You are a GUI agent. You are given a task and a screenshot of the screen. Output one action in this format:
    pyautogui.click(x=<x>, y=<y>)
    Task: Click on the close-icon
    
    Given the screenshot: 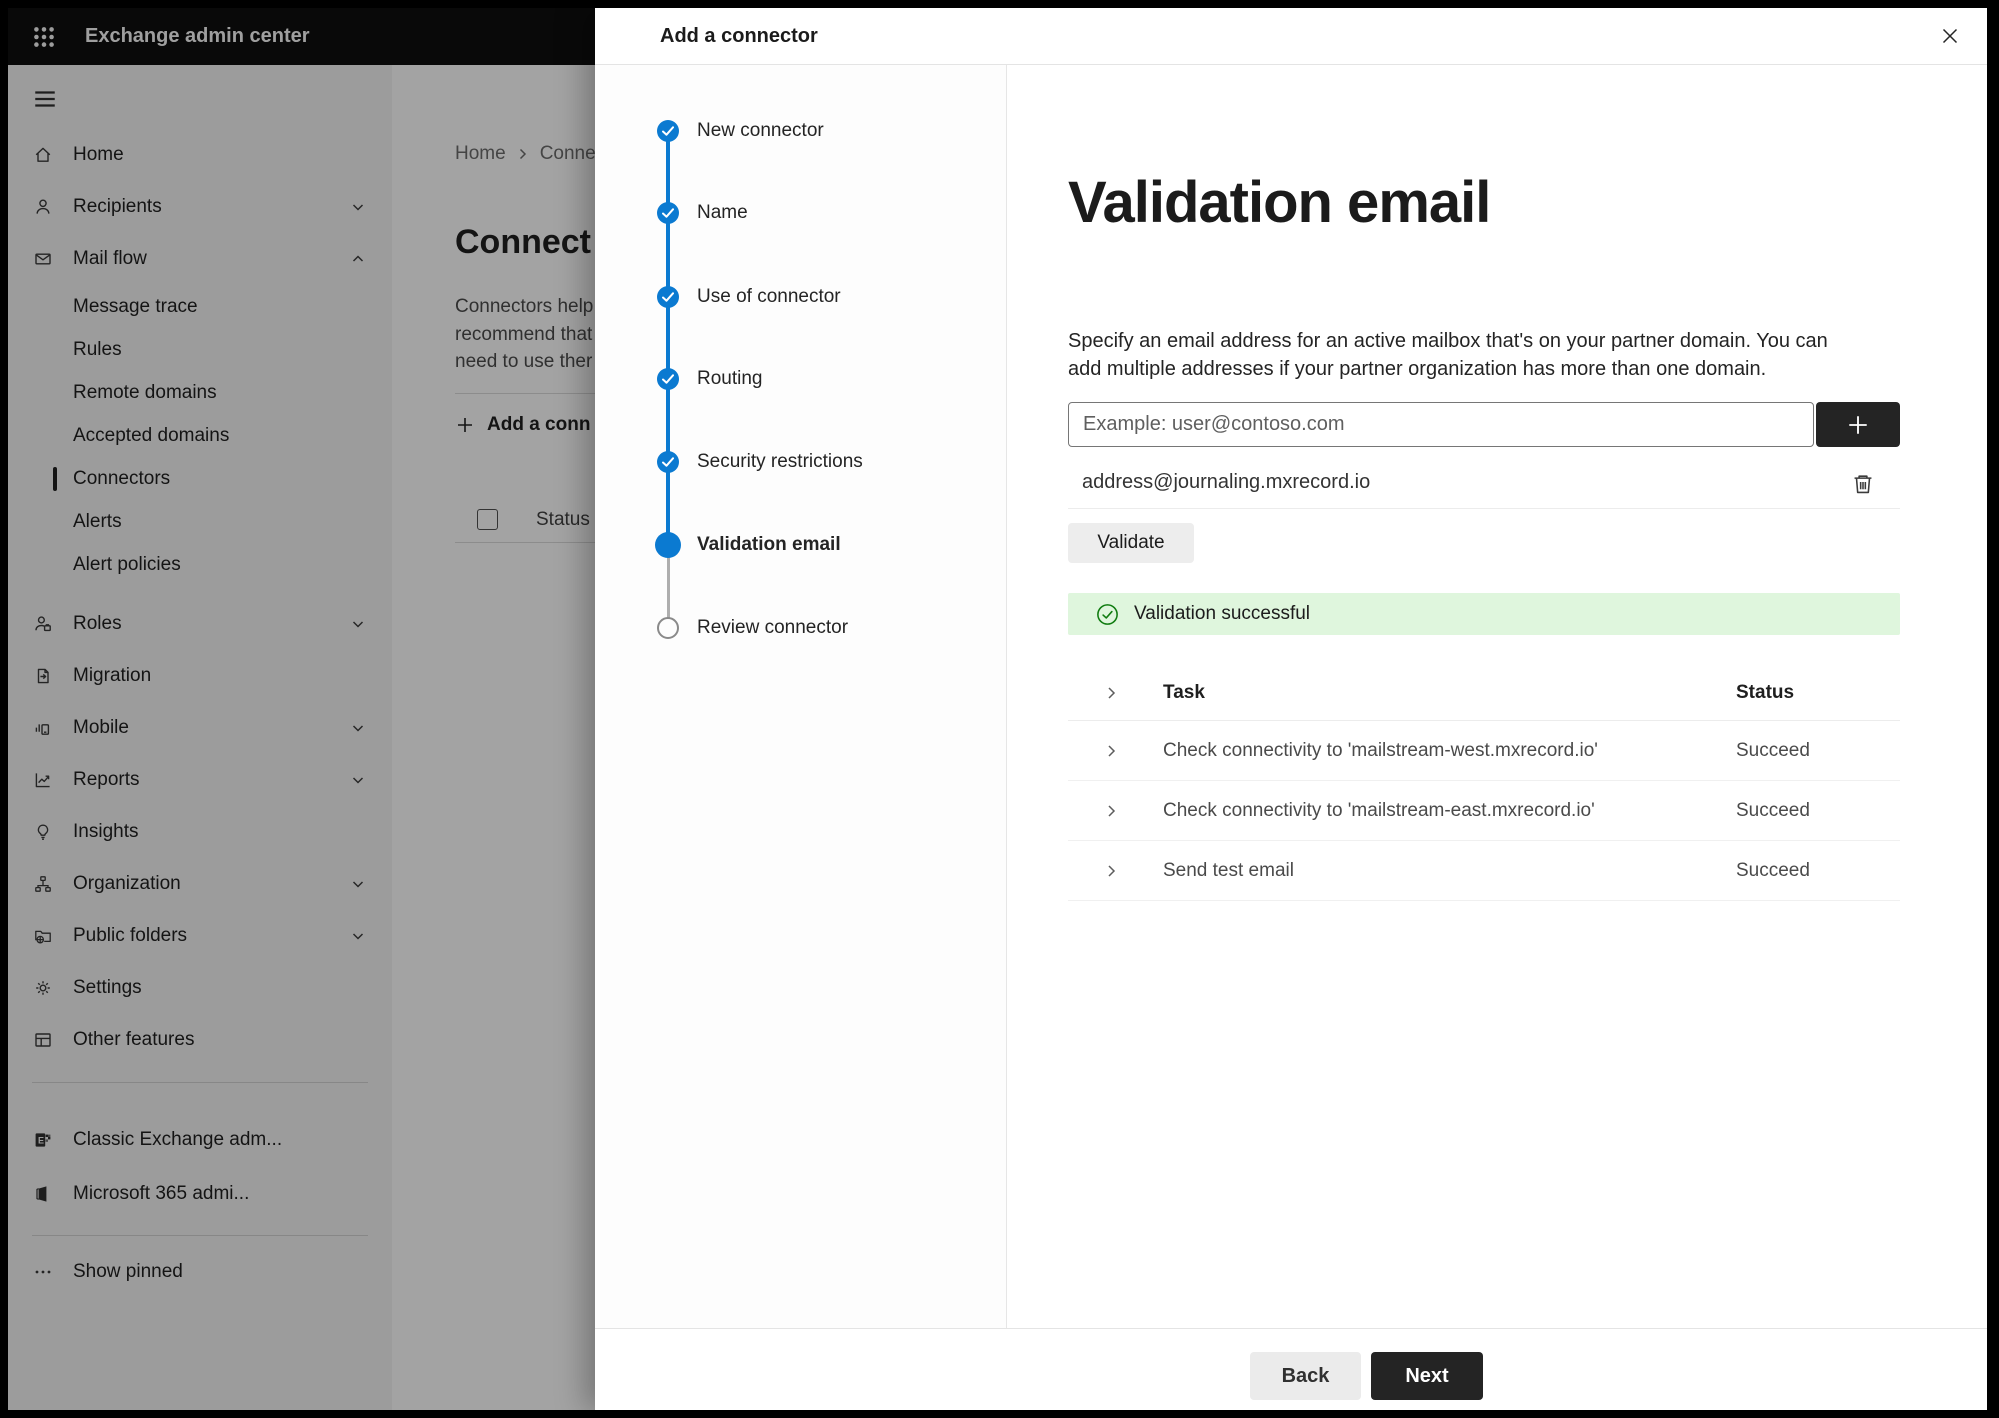 What is the action you would take?
    pyautogui.click(x=1950, y=36)
    